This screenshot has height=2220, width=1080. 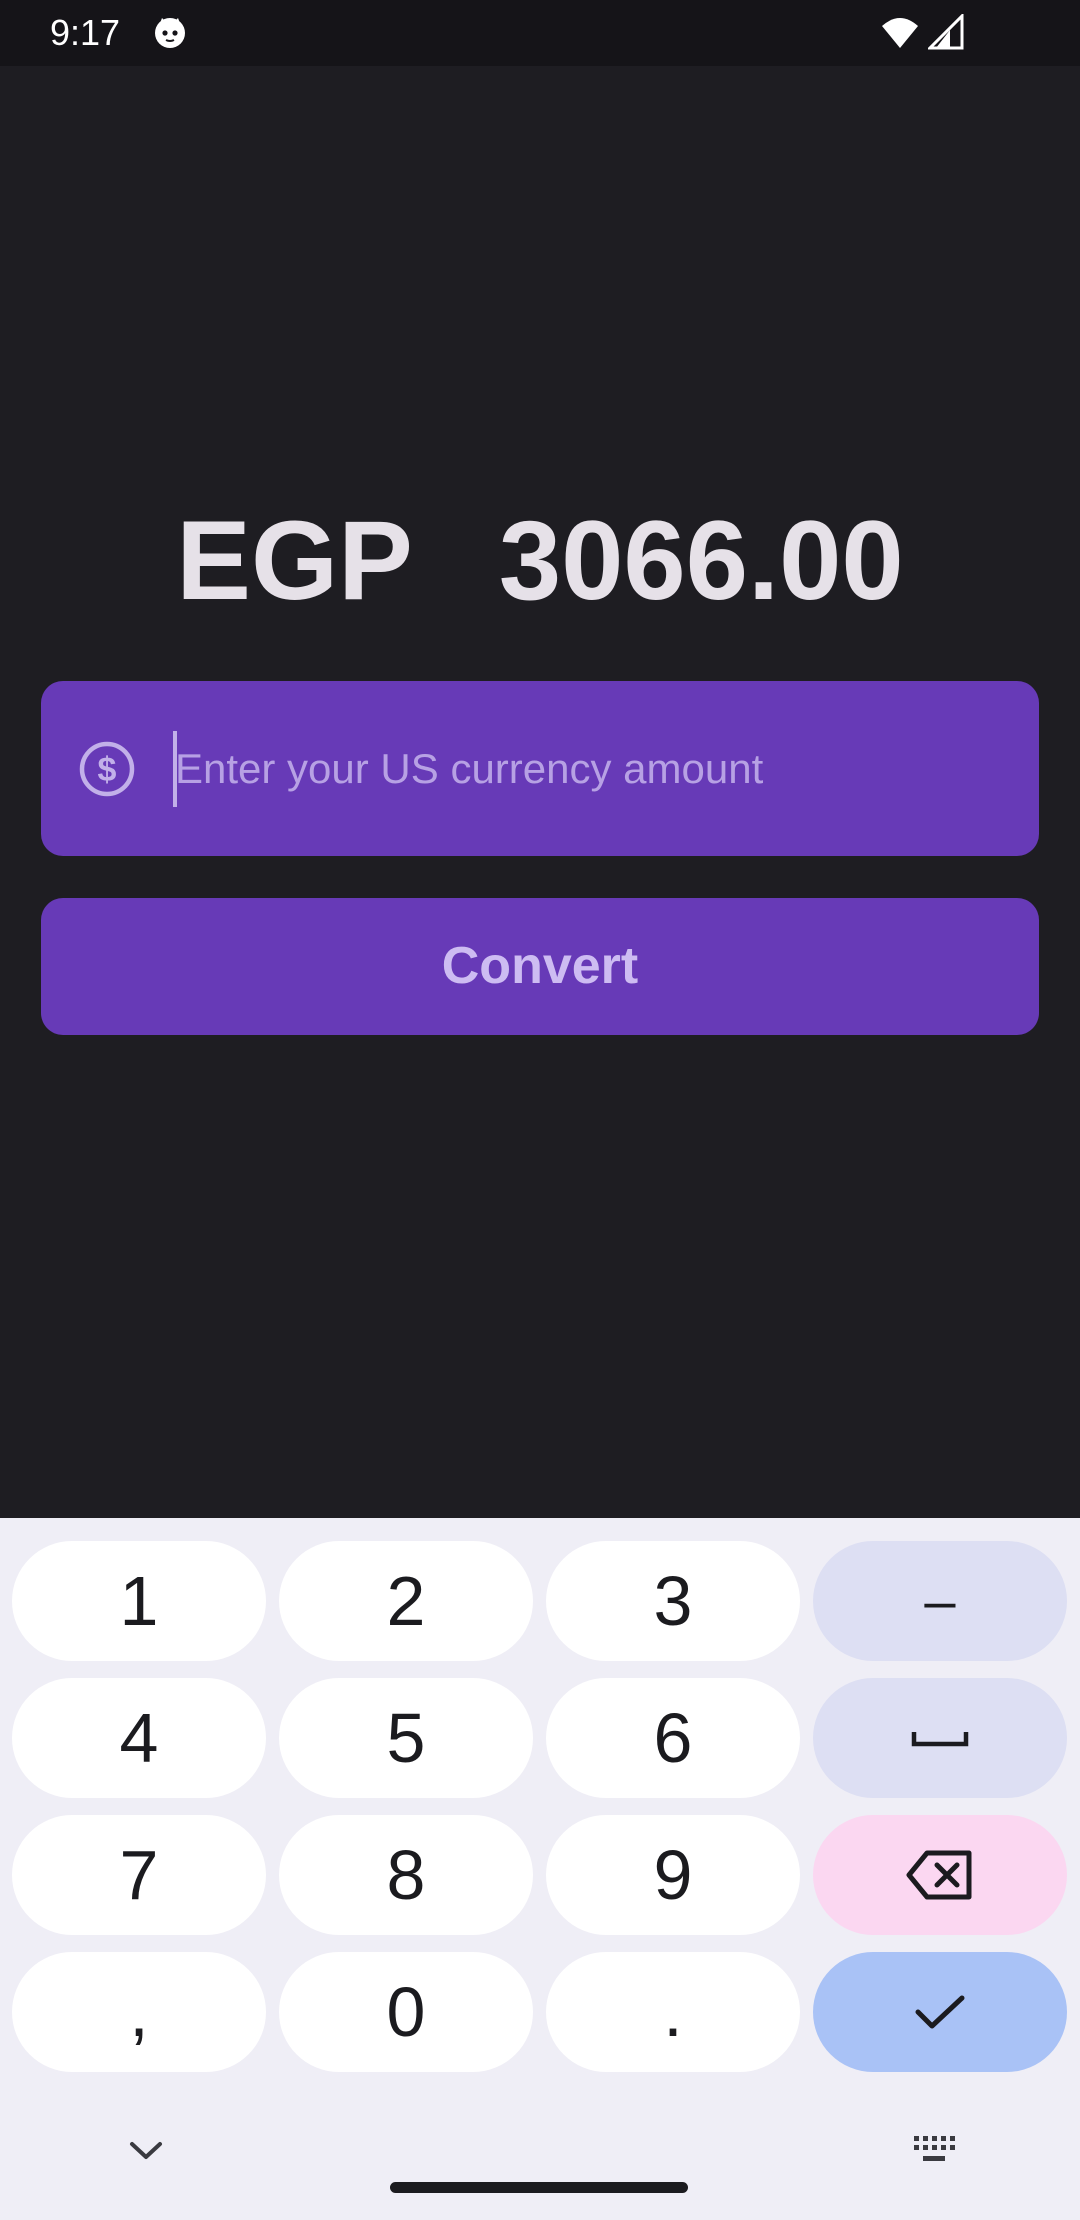 What do you see at coordinates (701, 560) in the screenshot?
I see `result-amount: 3066.00` at bounding box center [701, 560].